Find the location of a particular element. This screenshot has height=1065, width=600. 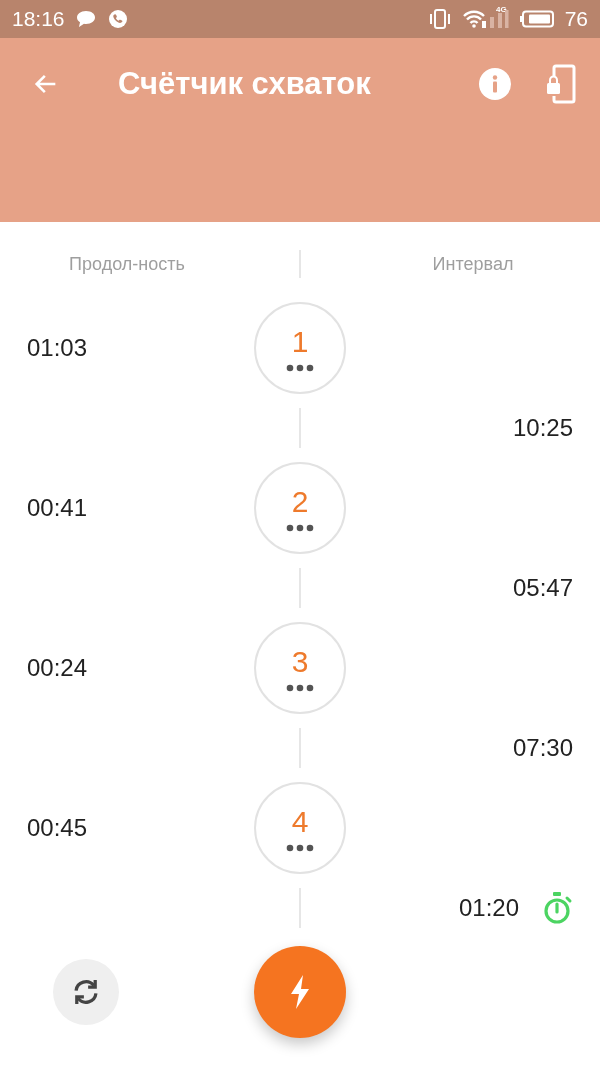

wifi-icon is located at coordinates (473, 19).